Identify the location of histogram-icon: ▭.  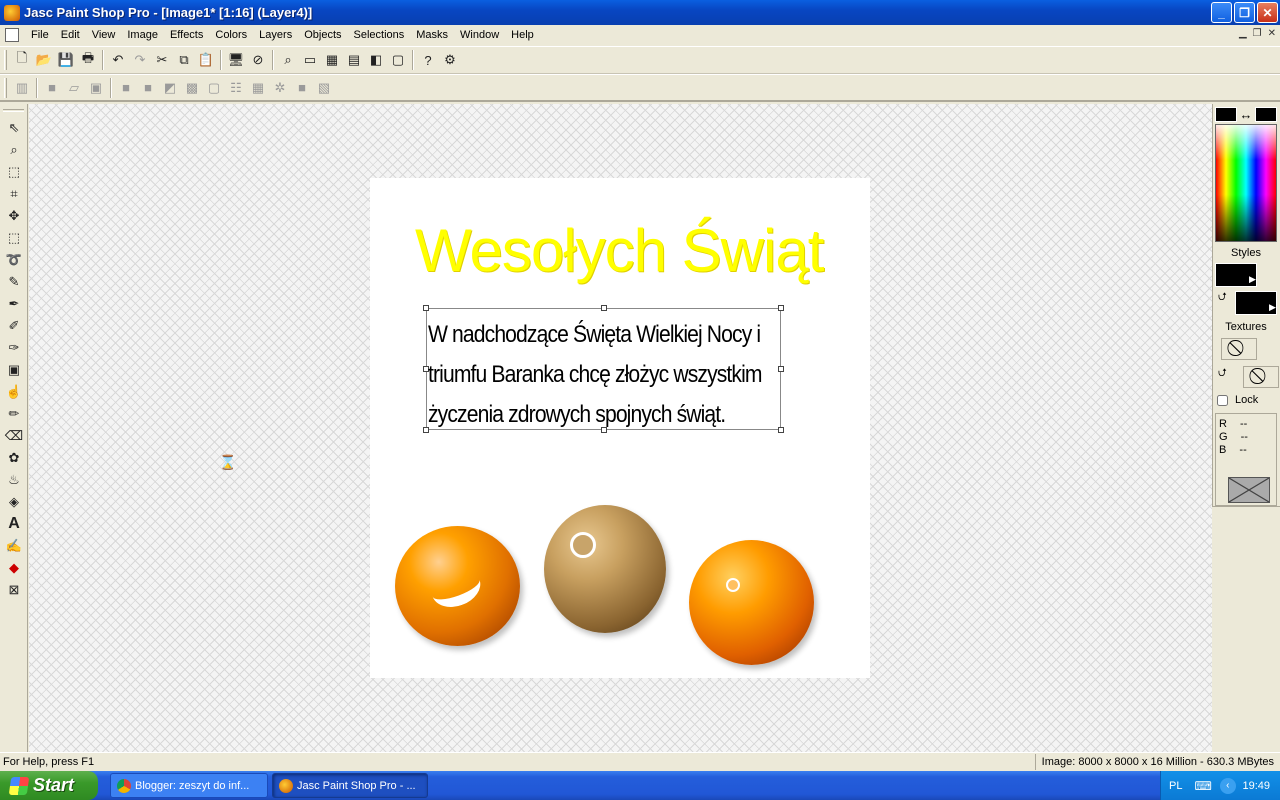
(310, 60).